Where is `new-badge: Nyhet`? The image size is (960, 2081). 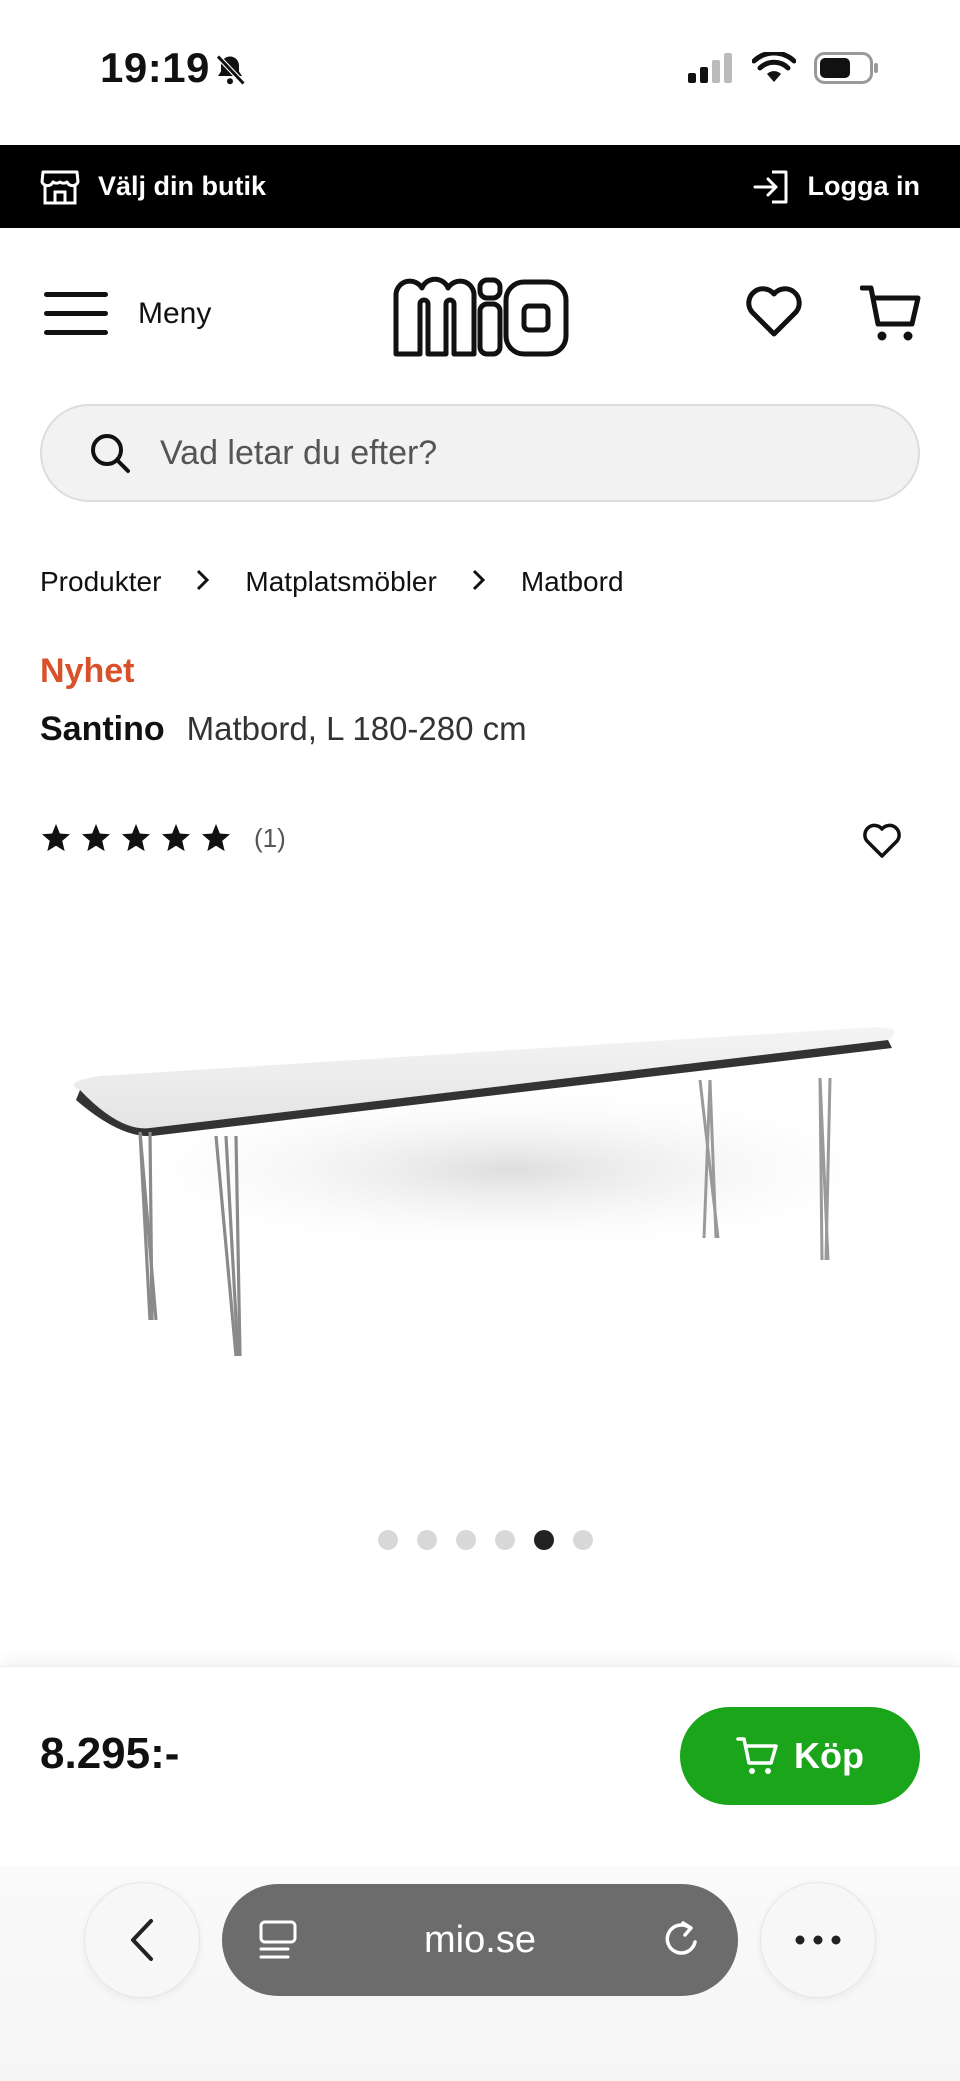
new-badge: Nyhet is located at coordinates (87, 671).